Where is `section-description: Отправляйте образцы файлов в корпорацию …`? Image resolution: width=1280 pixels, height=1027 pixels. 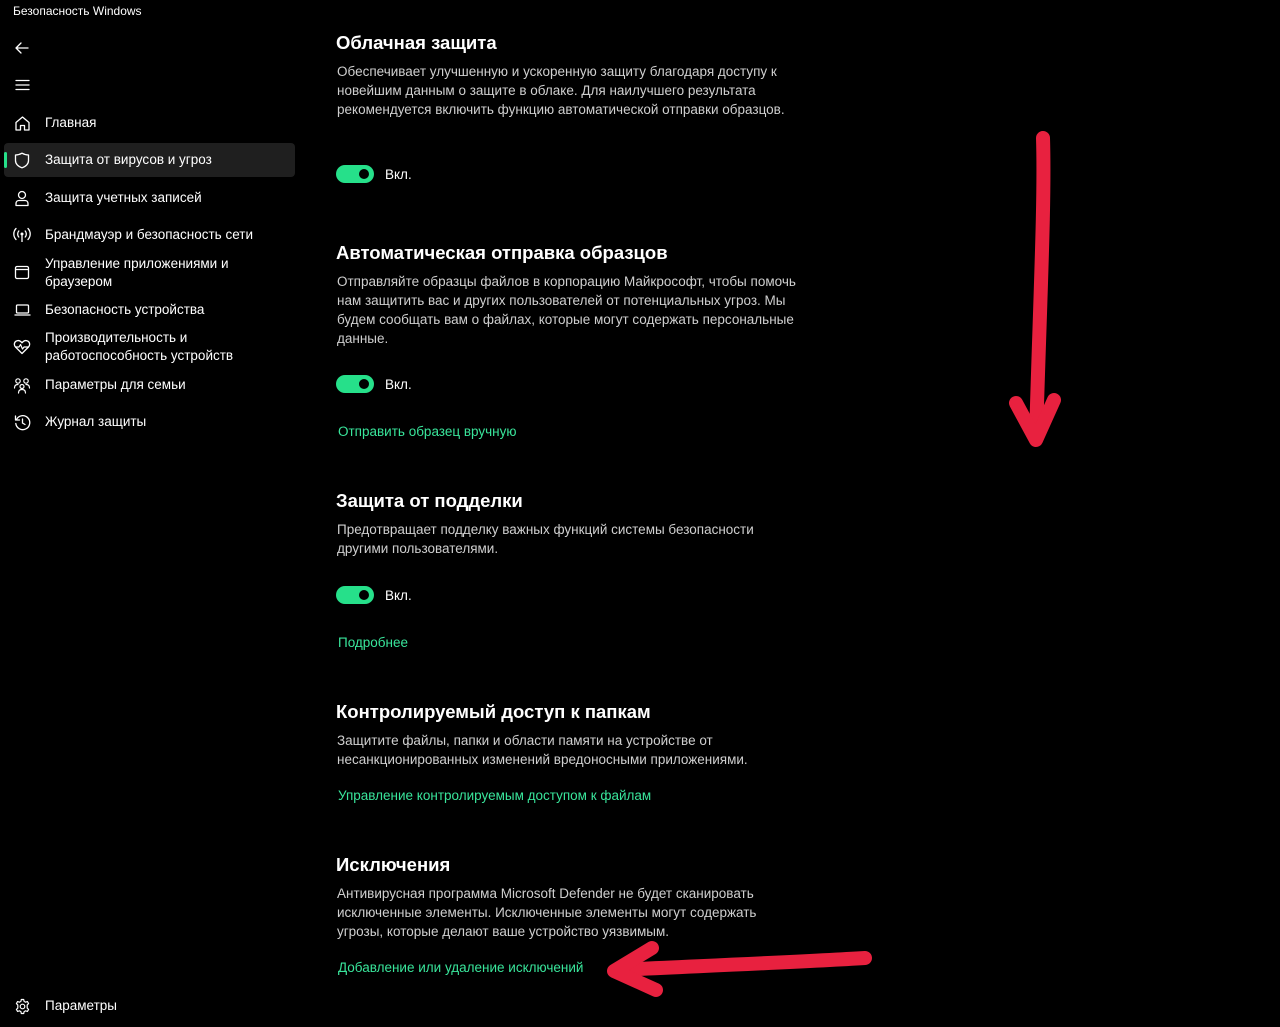
section-description: Отправляйте образцы файлов в корпорацию … is located at coordinates (566, 310).